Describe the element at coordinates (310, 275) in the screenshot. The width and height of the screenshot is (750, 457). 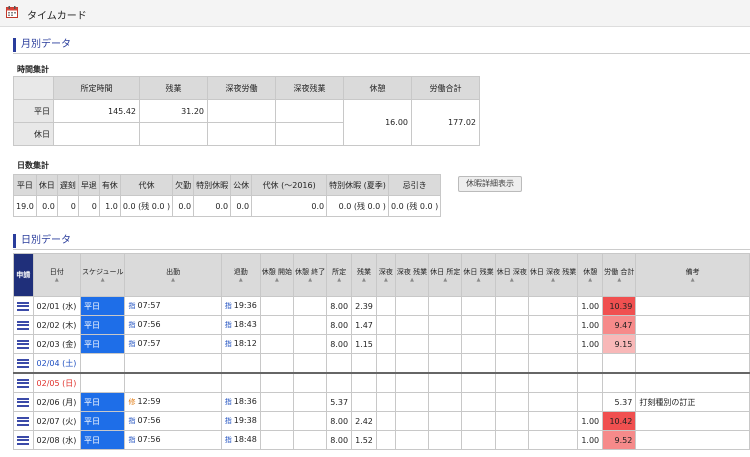
I see `column-header-break-end: 休憩 終了 ▲` at that location.